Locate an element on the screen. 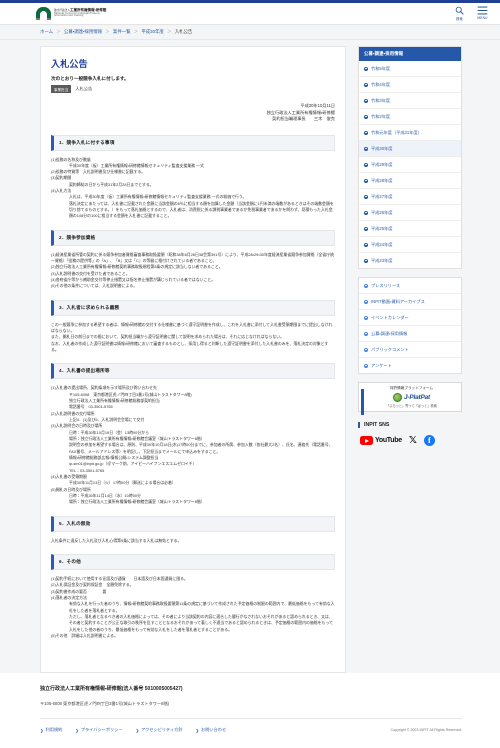  footer-link-label: アクセシビリティ方針 is located at coordinates (162, 729).